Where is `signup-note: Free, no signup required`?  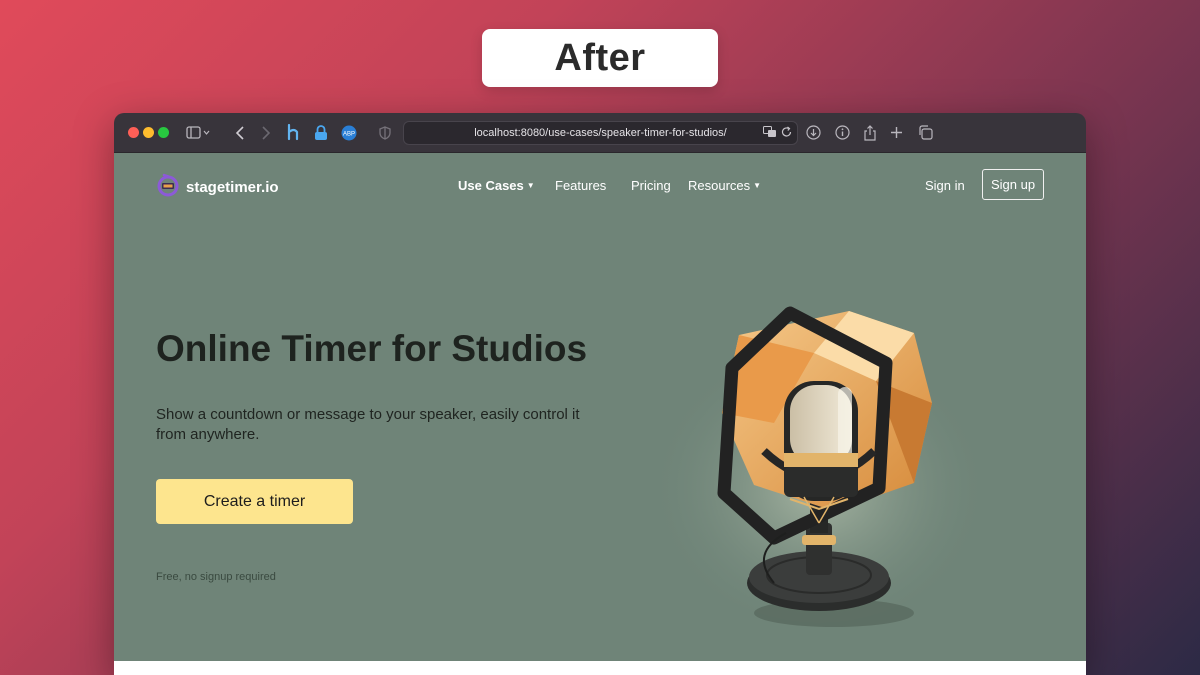
signup-note: Free, no signup required is located at coordinates (216, 577).